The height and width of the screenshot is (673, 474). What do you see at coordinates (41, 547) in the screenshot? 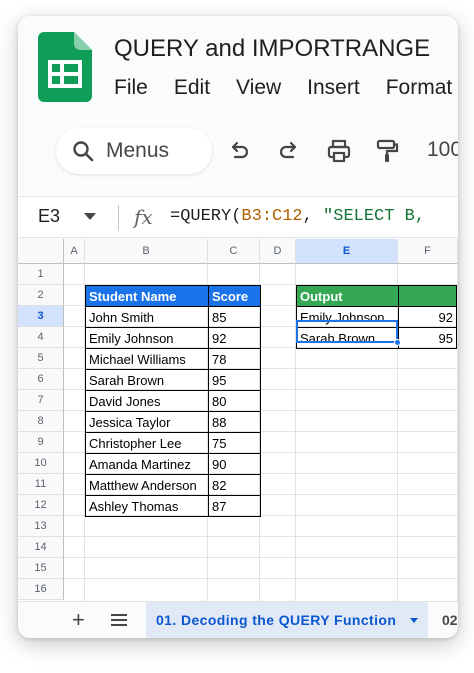
I see `row-header-14: 14` at bounding box center [41, 547].